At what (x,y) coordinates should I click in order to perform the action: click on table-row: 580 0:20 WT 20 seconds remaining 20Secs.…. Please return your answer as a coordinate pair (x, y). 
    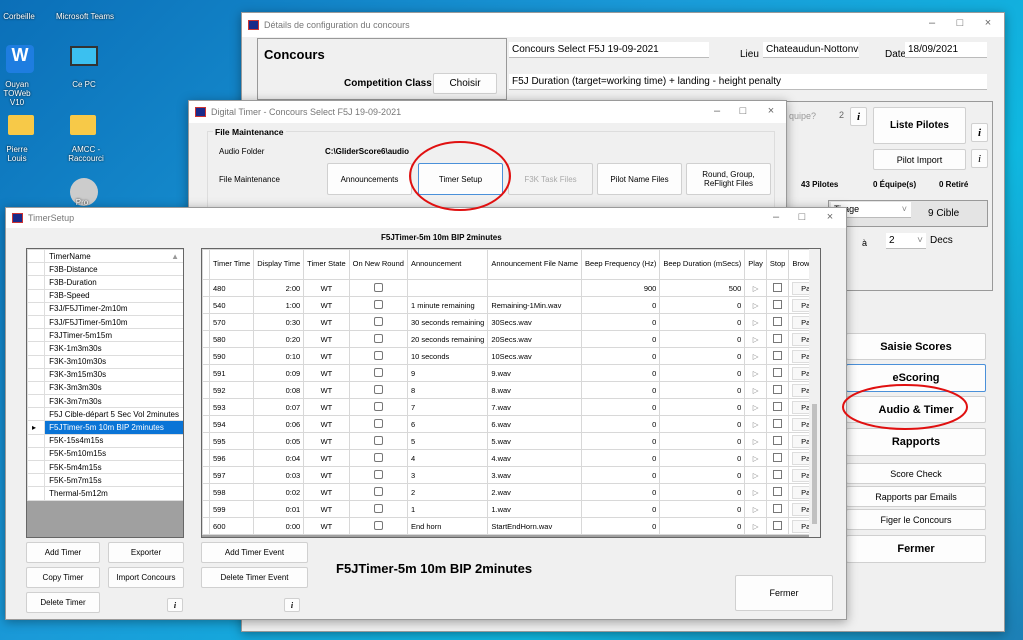
    Looking at the image, I should click on (511, 339).